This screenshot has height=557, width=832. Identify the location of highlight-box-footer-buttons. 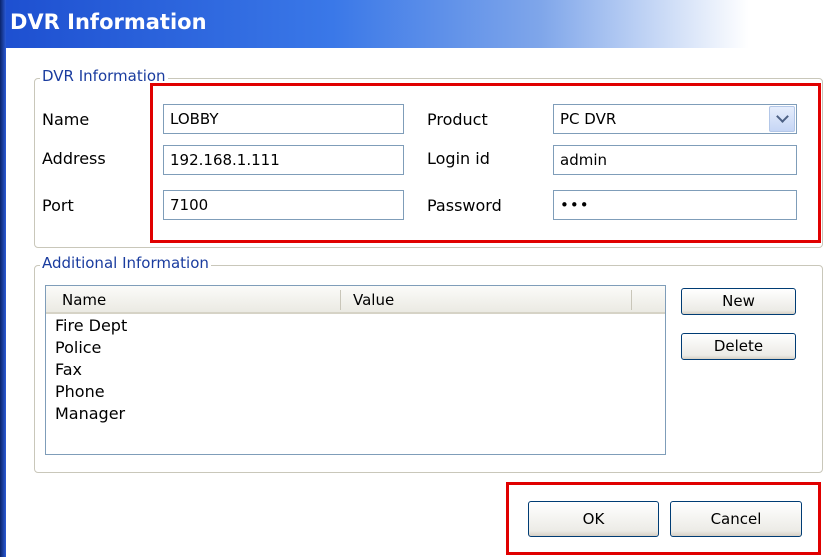
(663, 518).